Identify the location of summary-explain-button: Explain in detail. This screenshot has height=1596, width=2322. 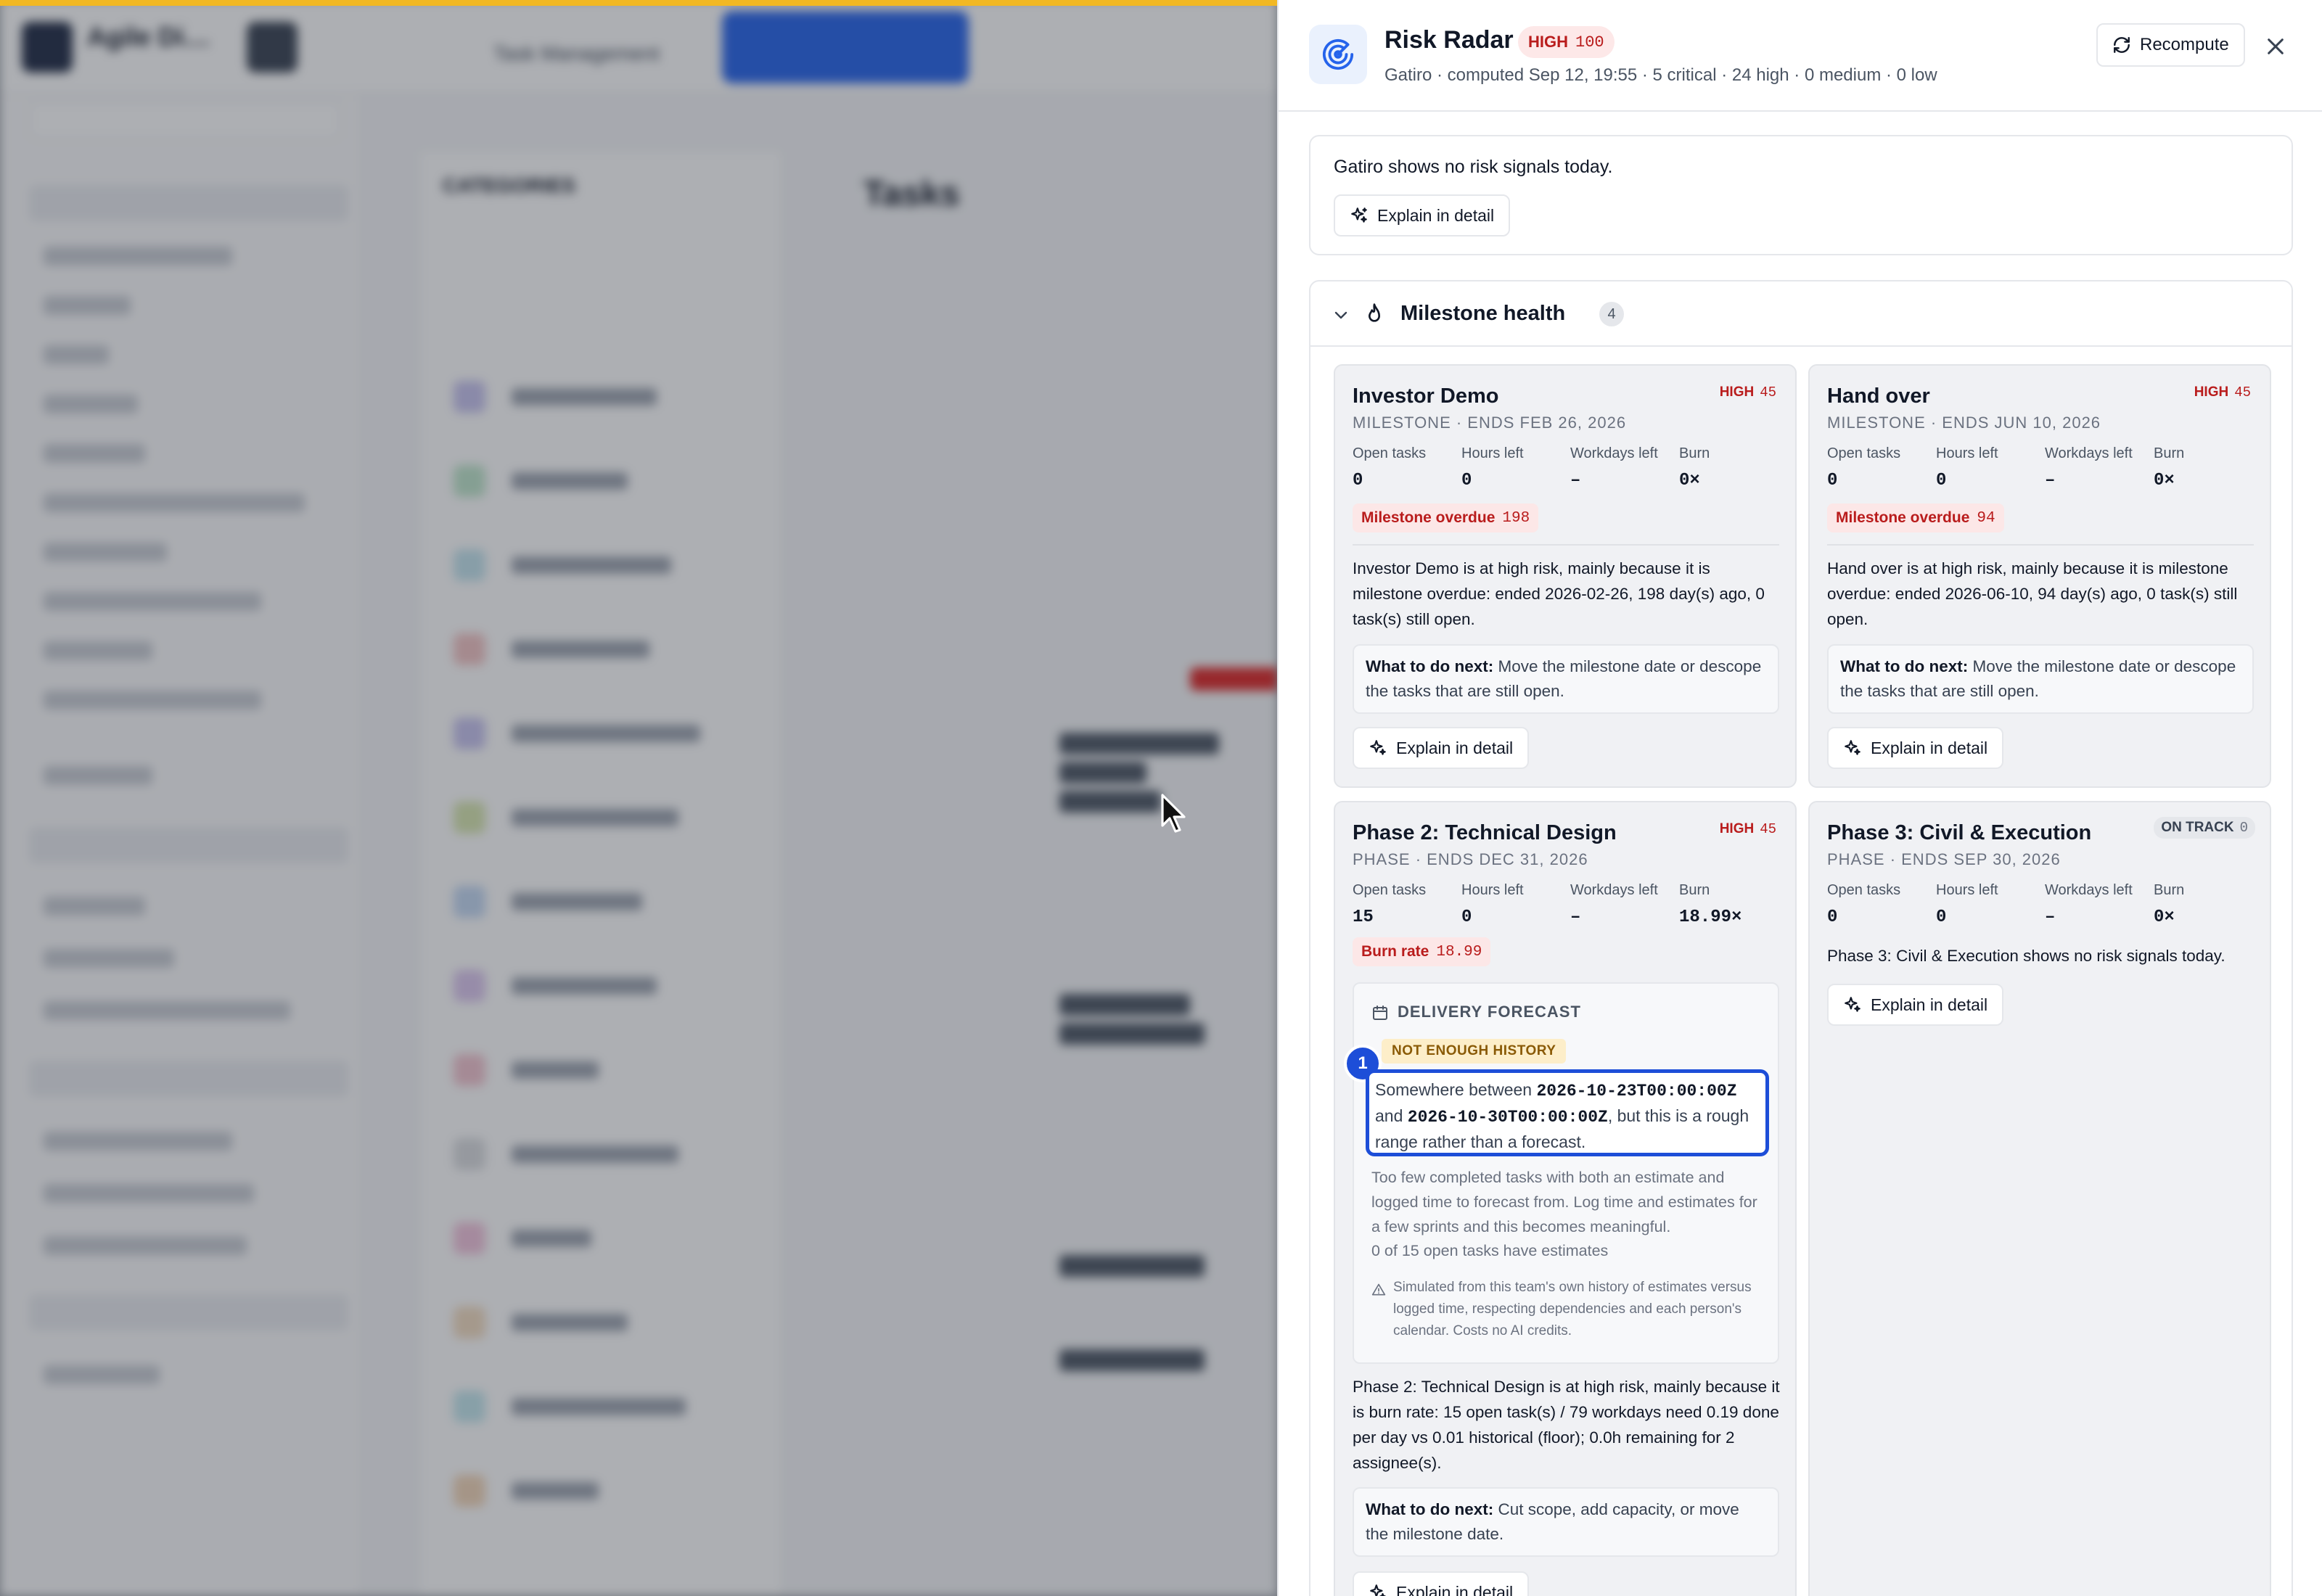
(1422, 215).